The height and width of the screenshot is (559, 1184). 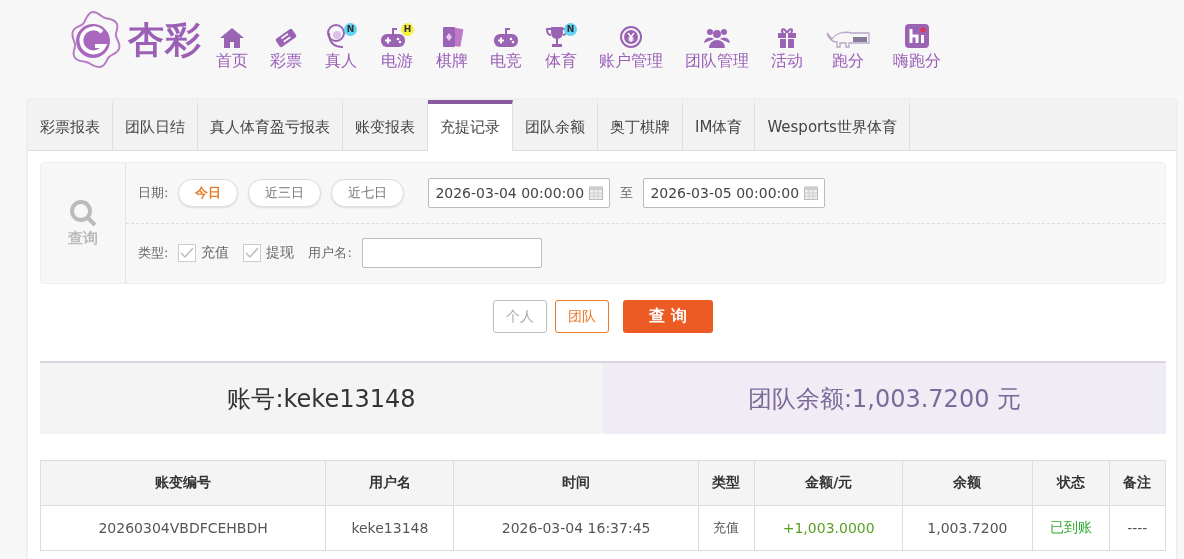 What do you see at coordinates (83, 212) in the screenshot?
I see `search-icon` at bounding box center [83, 212].